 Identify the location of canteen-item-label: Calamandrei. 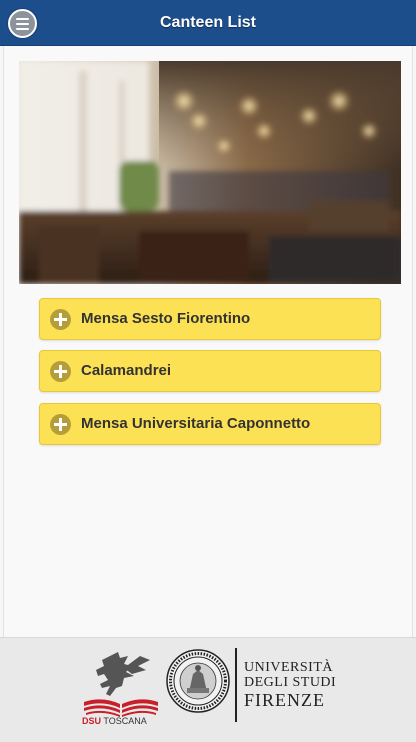
(126, 370).